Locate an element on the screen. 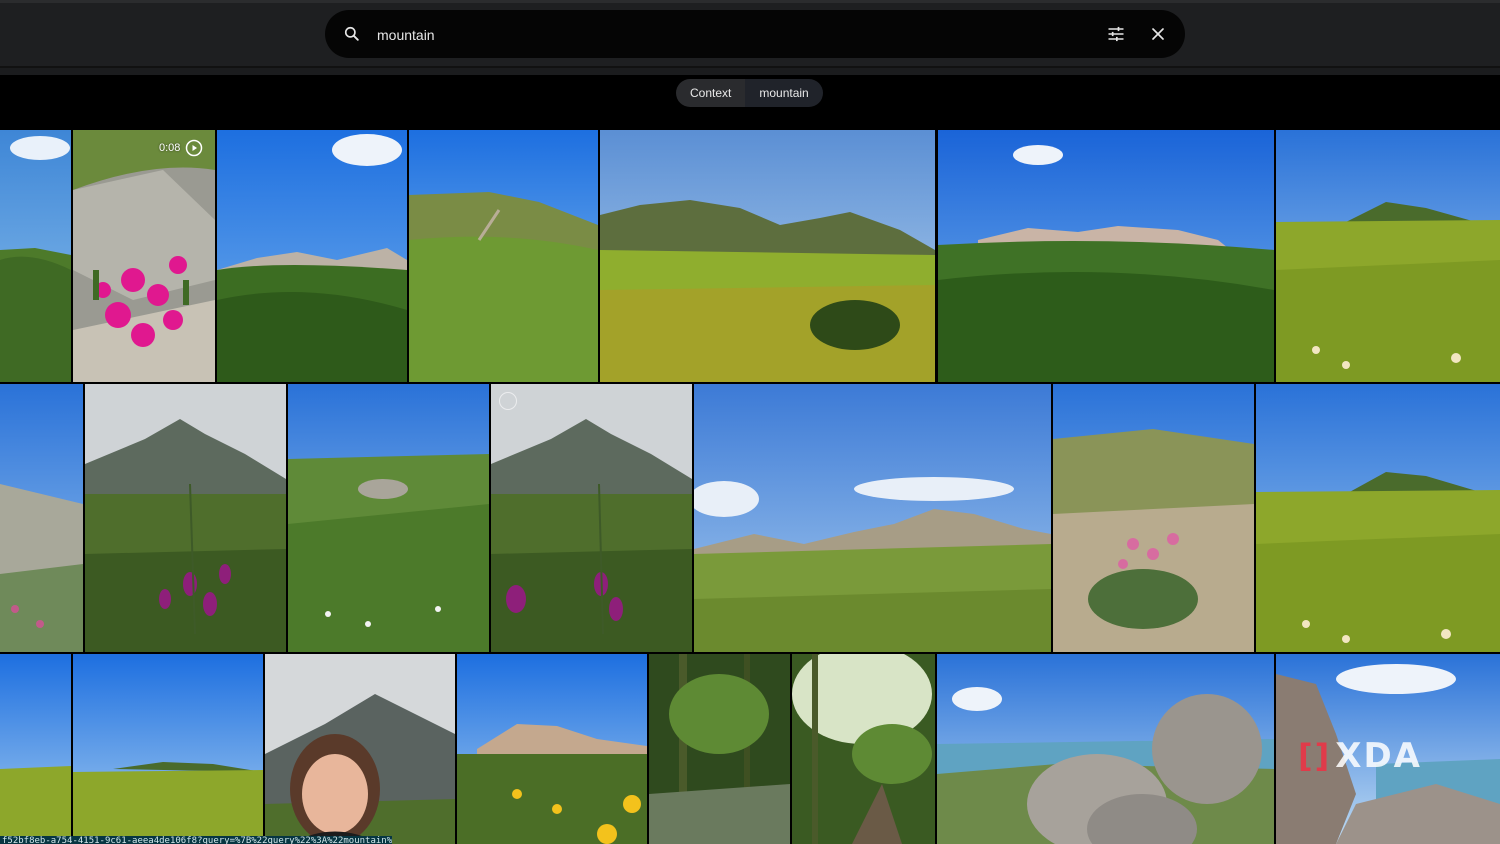  filter-chips: Context mountain is located at coordinates (749, 93).